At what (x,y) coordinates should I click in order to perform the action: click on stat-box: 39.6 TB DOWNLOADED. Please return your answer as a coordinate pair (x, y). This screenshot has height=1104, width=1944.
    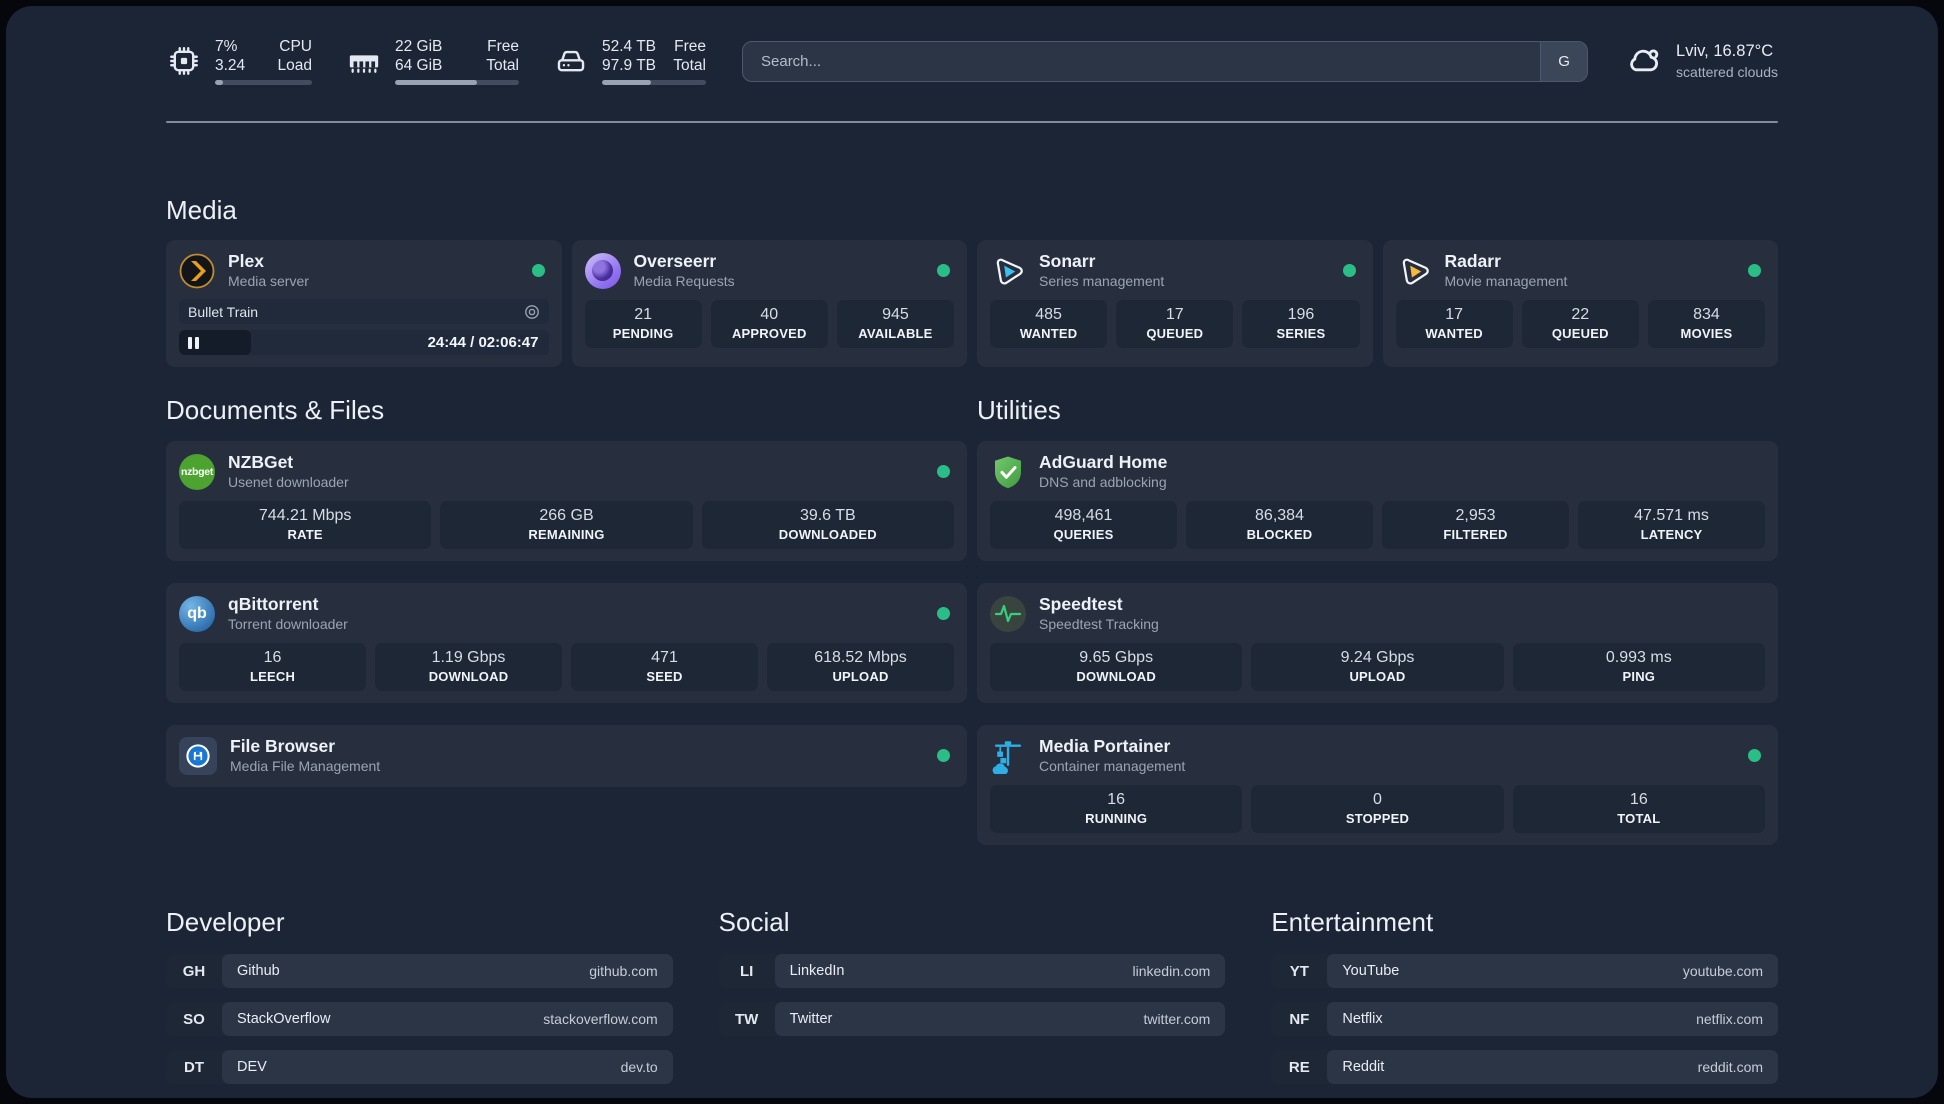
    Looking at the image, I should click on (827, 525).